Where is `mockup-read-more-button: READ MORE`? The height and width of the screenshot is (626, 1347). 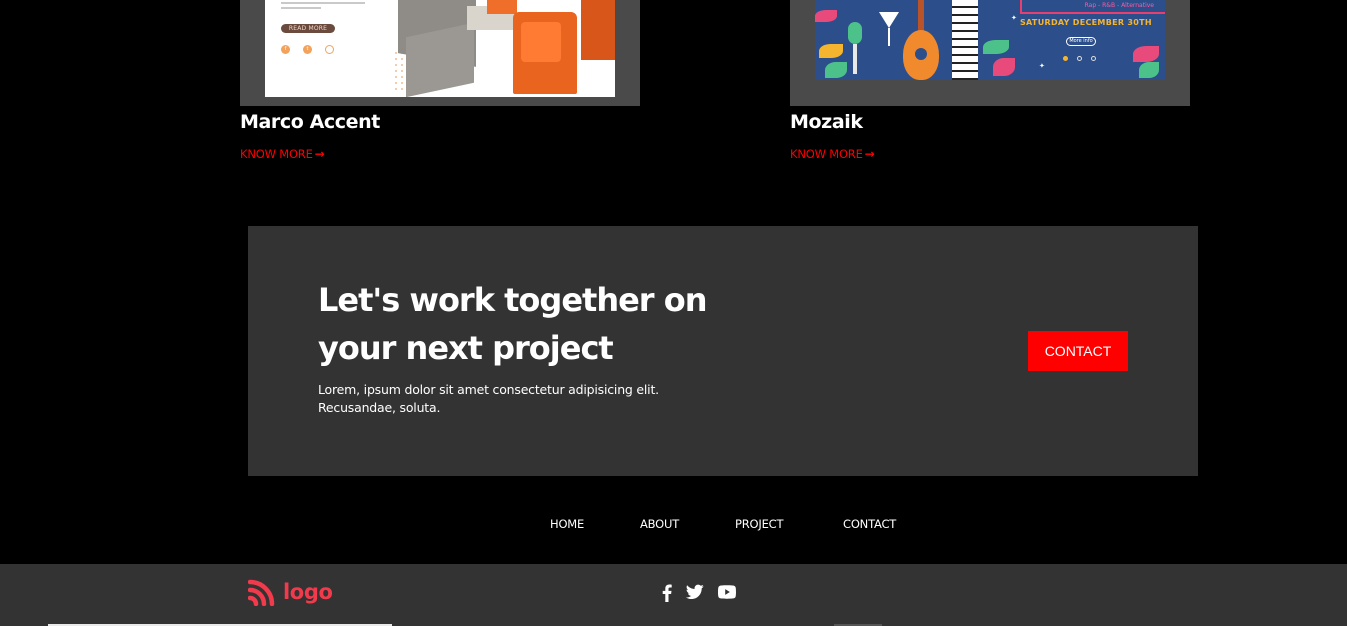
mockup-read-more-button: READ MORE is located at coordinates (308, 28).